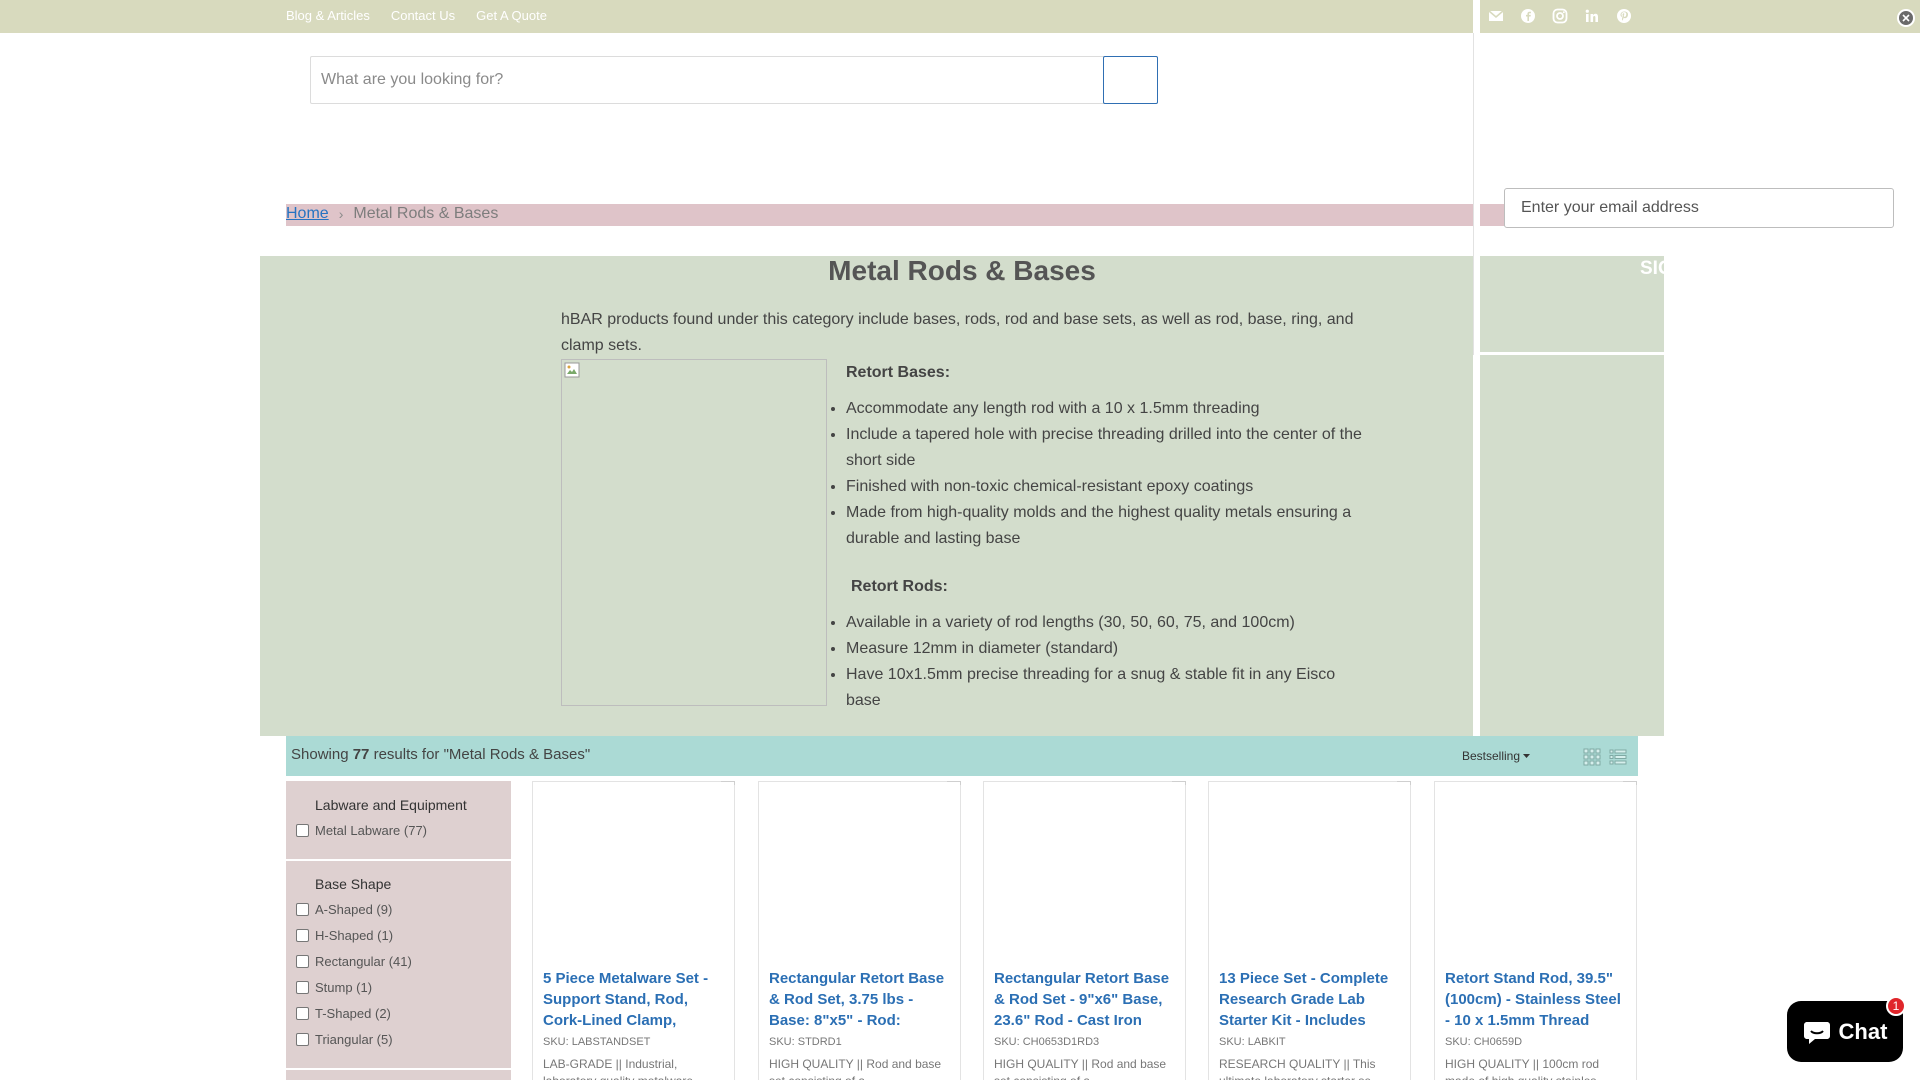 This screenshot has height=1080, width=1920. Describe the element at coordinates (354, 935) in the screenshot. I see `filter-option-label: H-Shaped (1)` at that location.